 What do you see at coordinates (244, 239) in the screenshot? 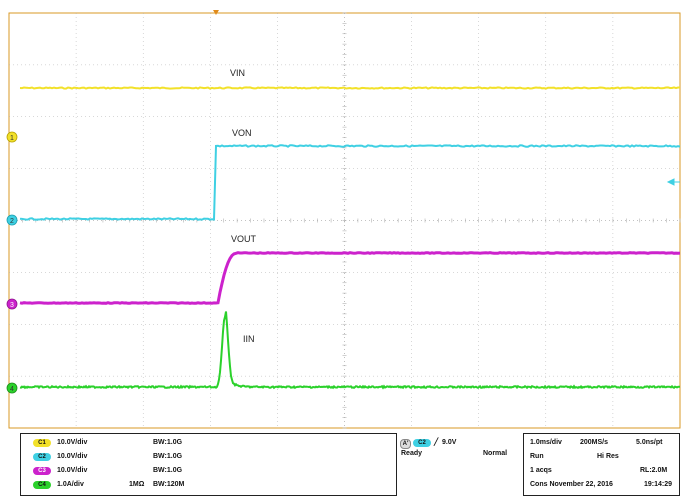
I see `waveform-label-vout: VOUT` at bounding box center [244, 239].